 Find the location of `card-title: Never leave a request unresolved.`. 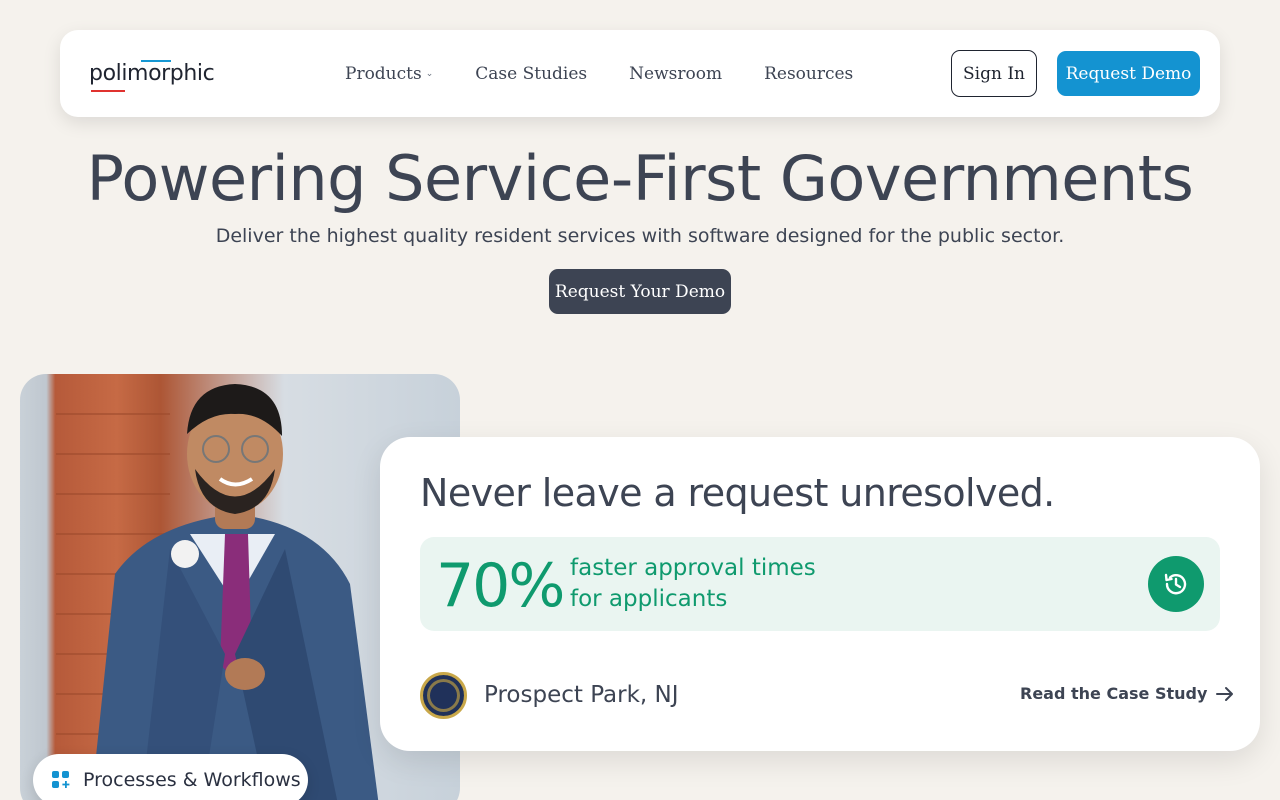

card-title: Never leave a request unresolved. is located at coordinates (737, 493).